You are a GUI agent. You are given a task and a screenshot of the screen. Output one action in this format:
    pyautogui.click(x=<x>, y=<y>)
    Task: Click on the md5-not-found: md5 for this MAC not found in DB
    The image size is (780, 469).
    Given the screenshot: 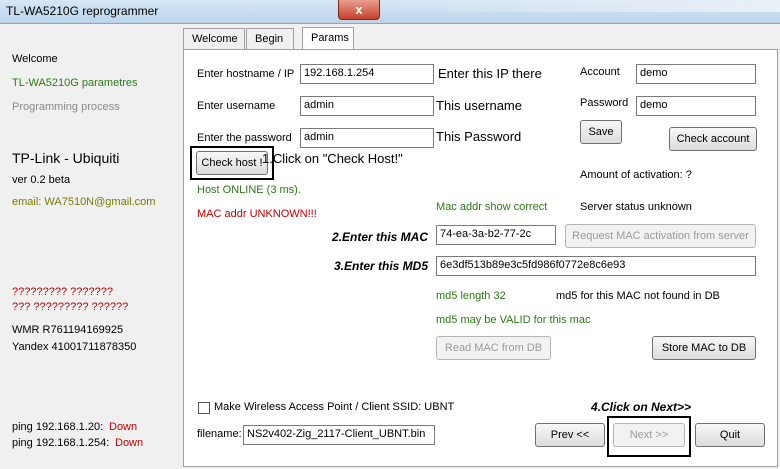 What is the action you would take?
    pyautogui.click(x=638, y=296)
    